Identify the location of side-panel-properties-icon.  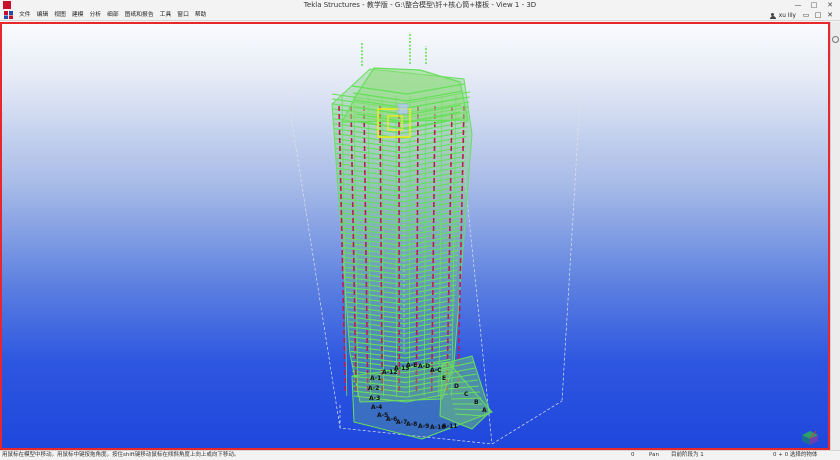
(835, 39).